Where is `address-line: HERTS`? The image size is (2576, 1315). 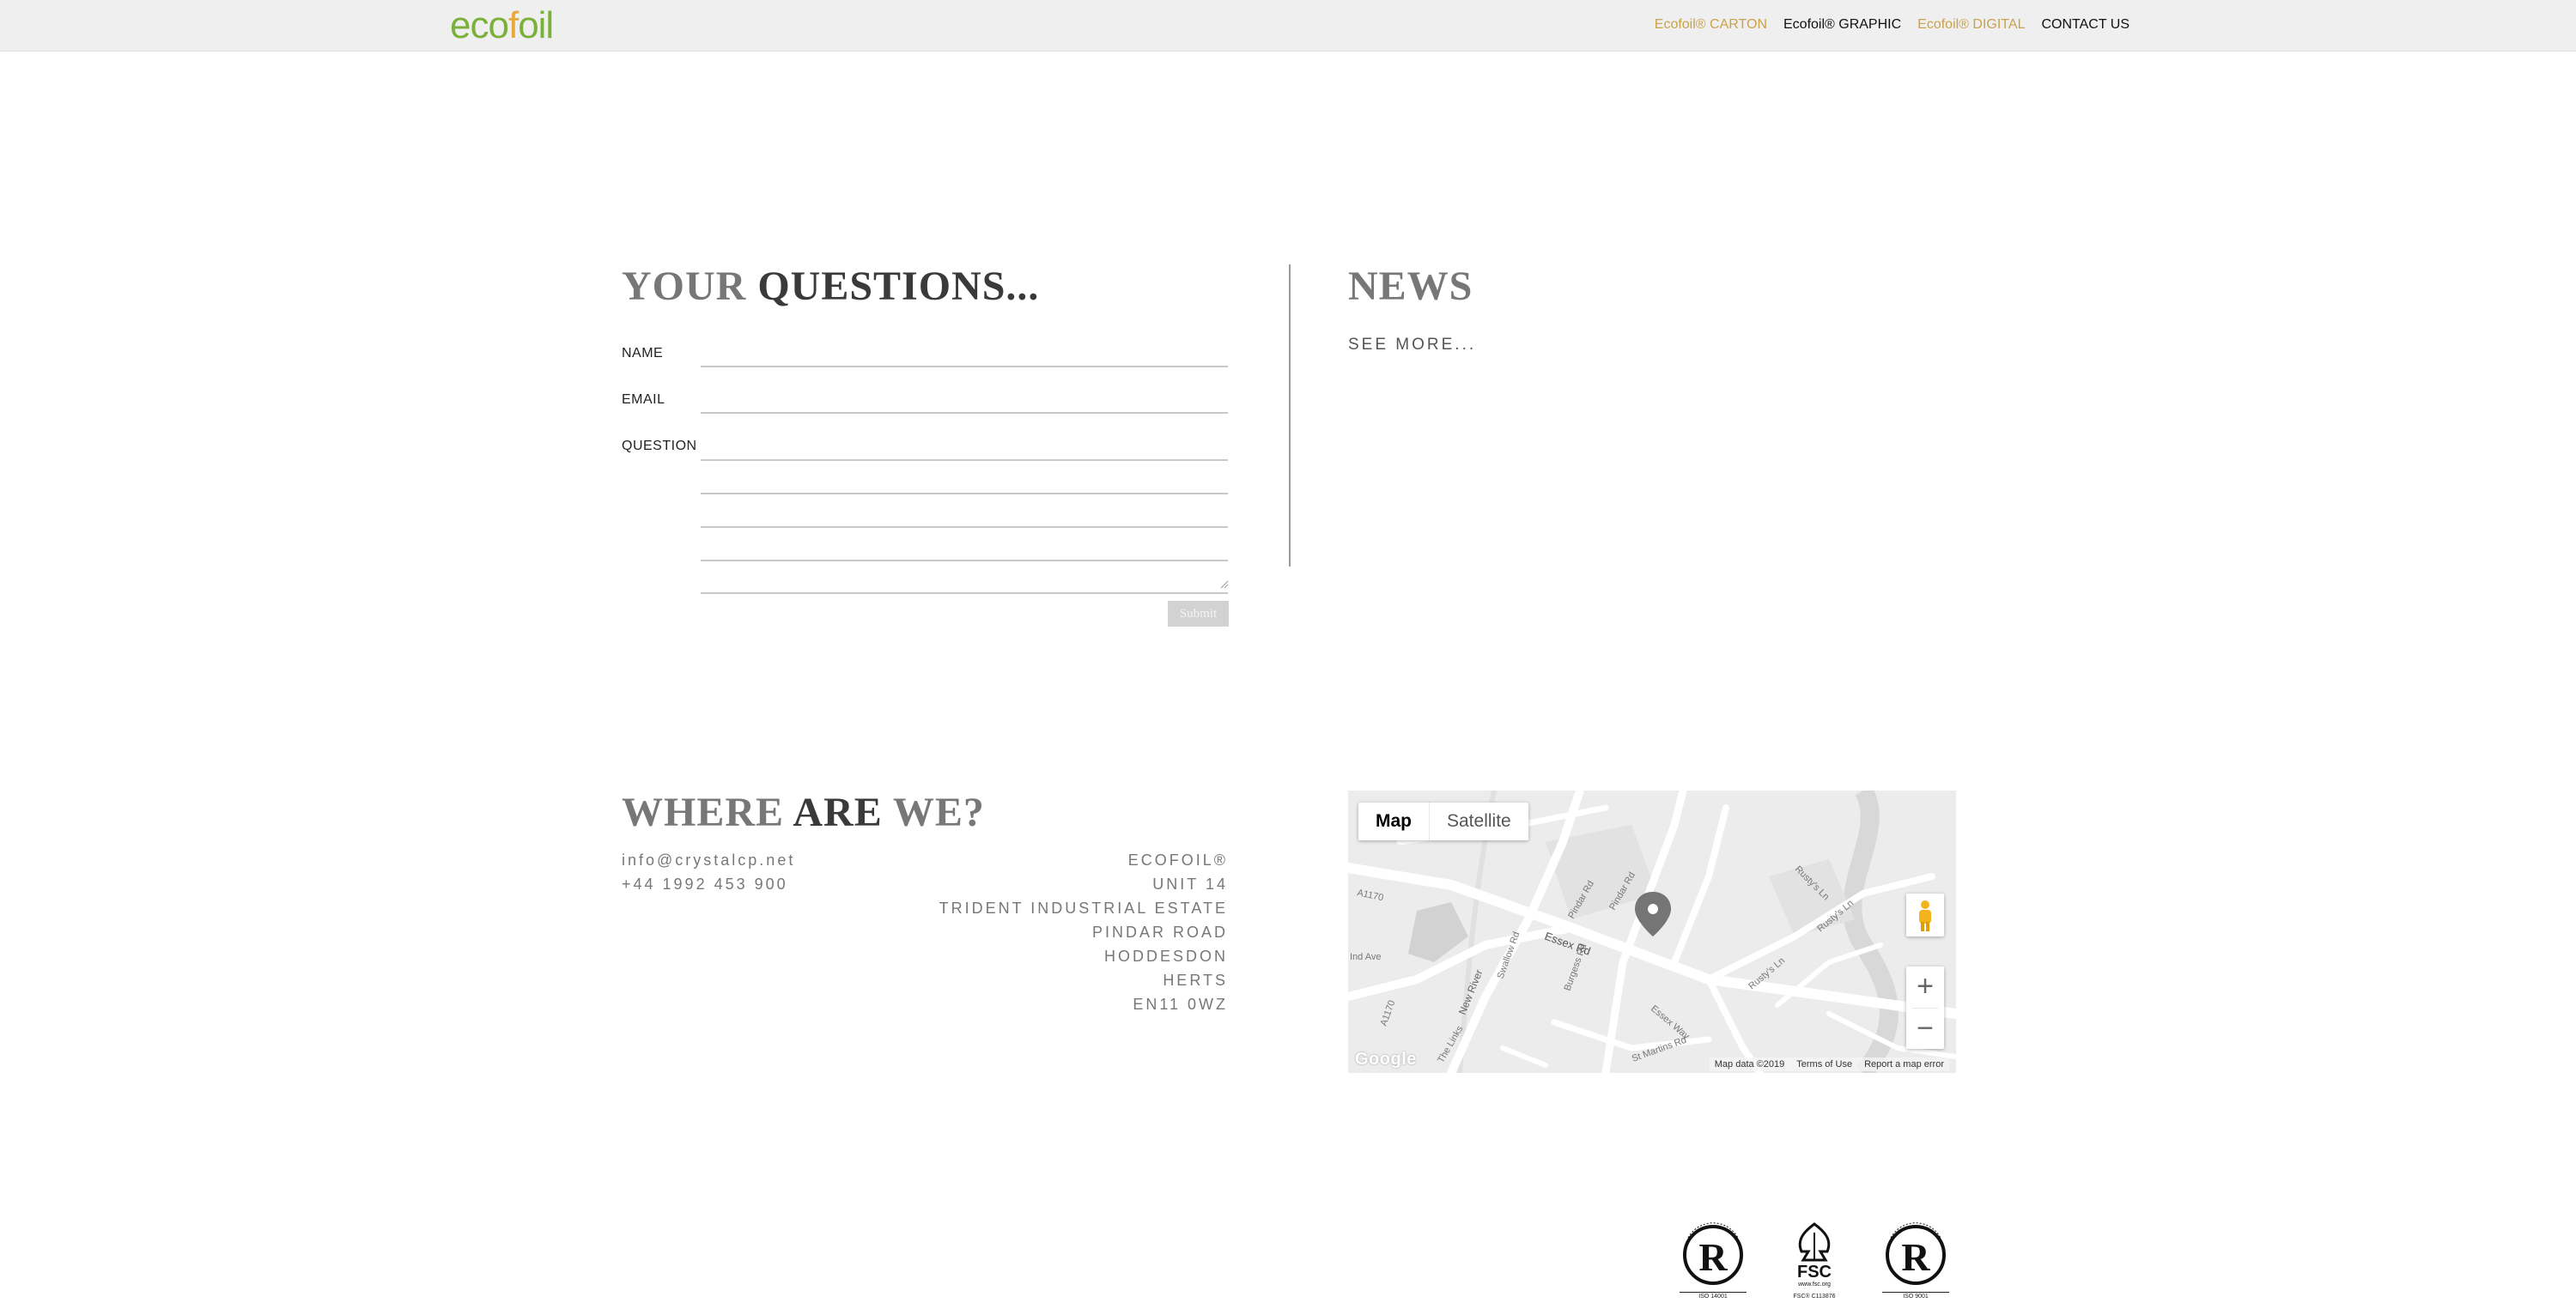
address-line: HERTS is located at coordinates (1195, 981).